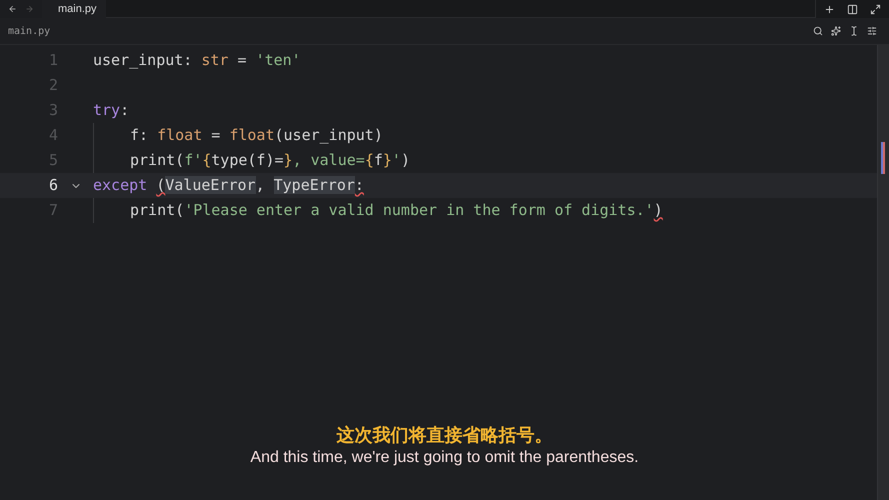 The height and width of the screenshot is (500, 889). I want to click on text-cursor-icon, so click(854, 31).